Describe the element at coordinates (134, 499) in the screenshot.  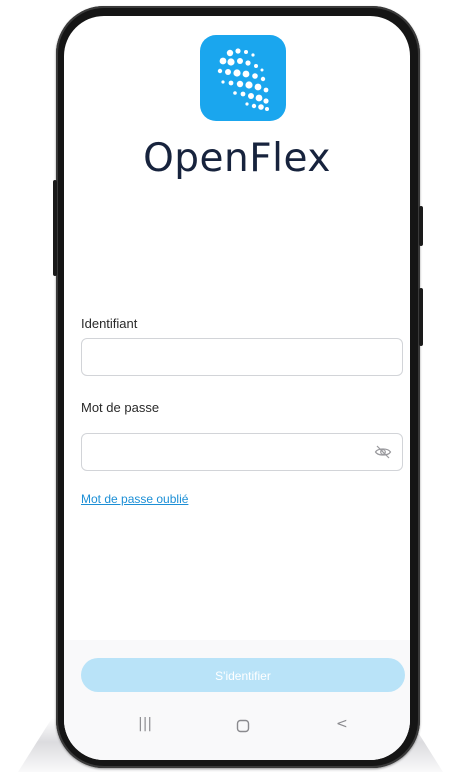
I see `forgot-password-link: Mot de passe oublié` at that location.